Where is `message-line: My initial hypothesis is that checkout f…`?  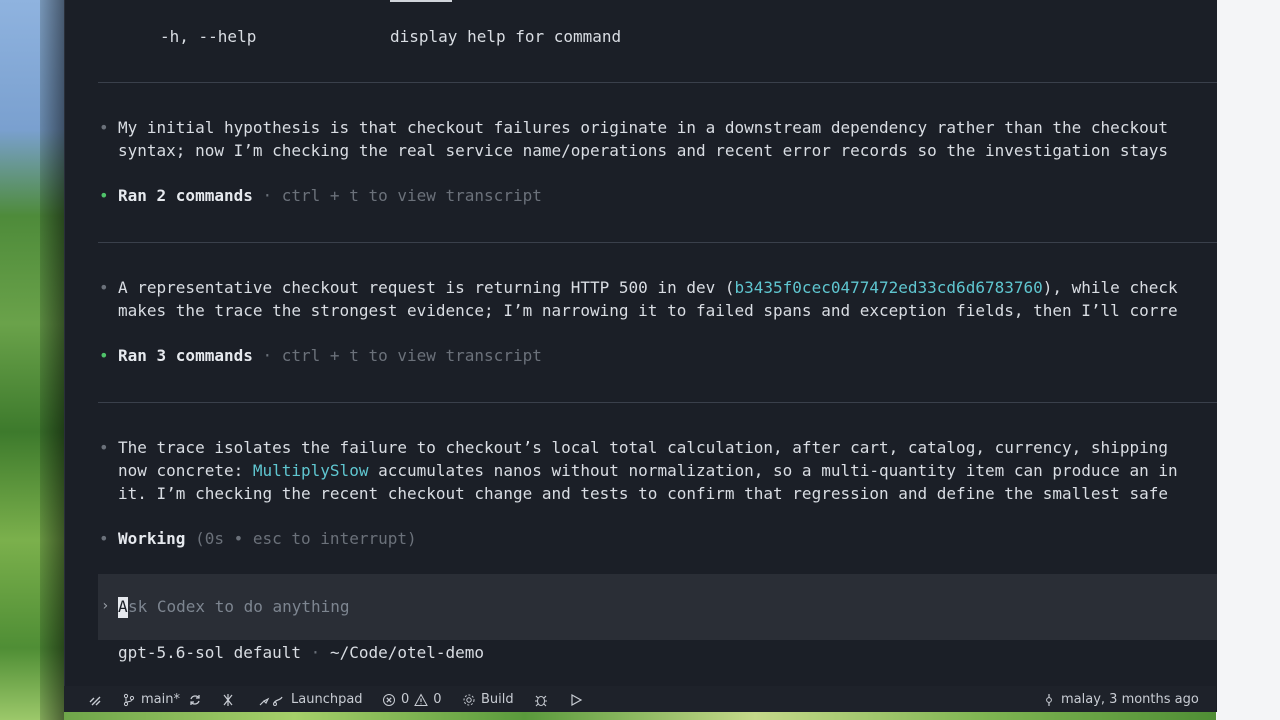
message-line: My initial hypothesis is that checkout f… is located at coordinates (643, 127).